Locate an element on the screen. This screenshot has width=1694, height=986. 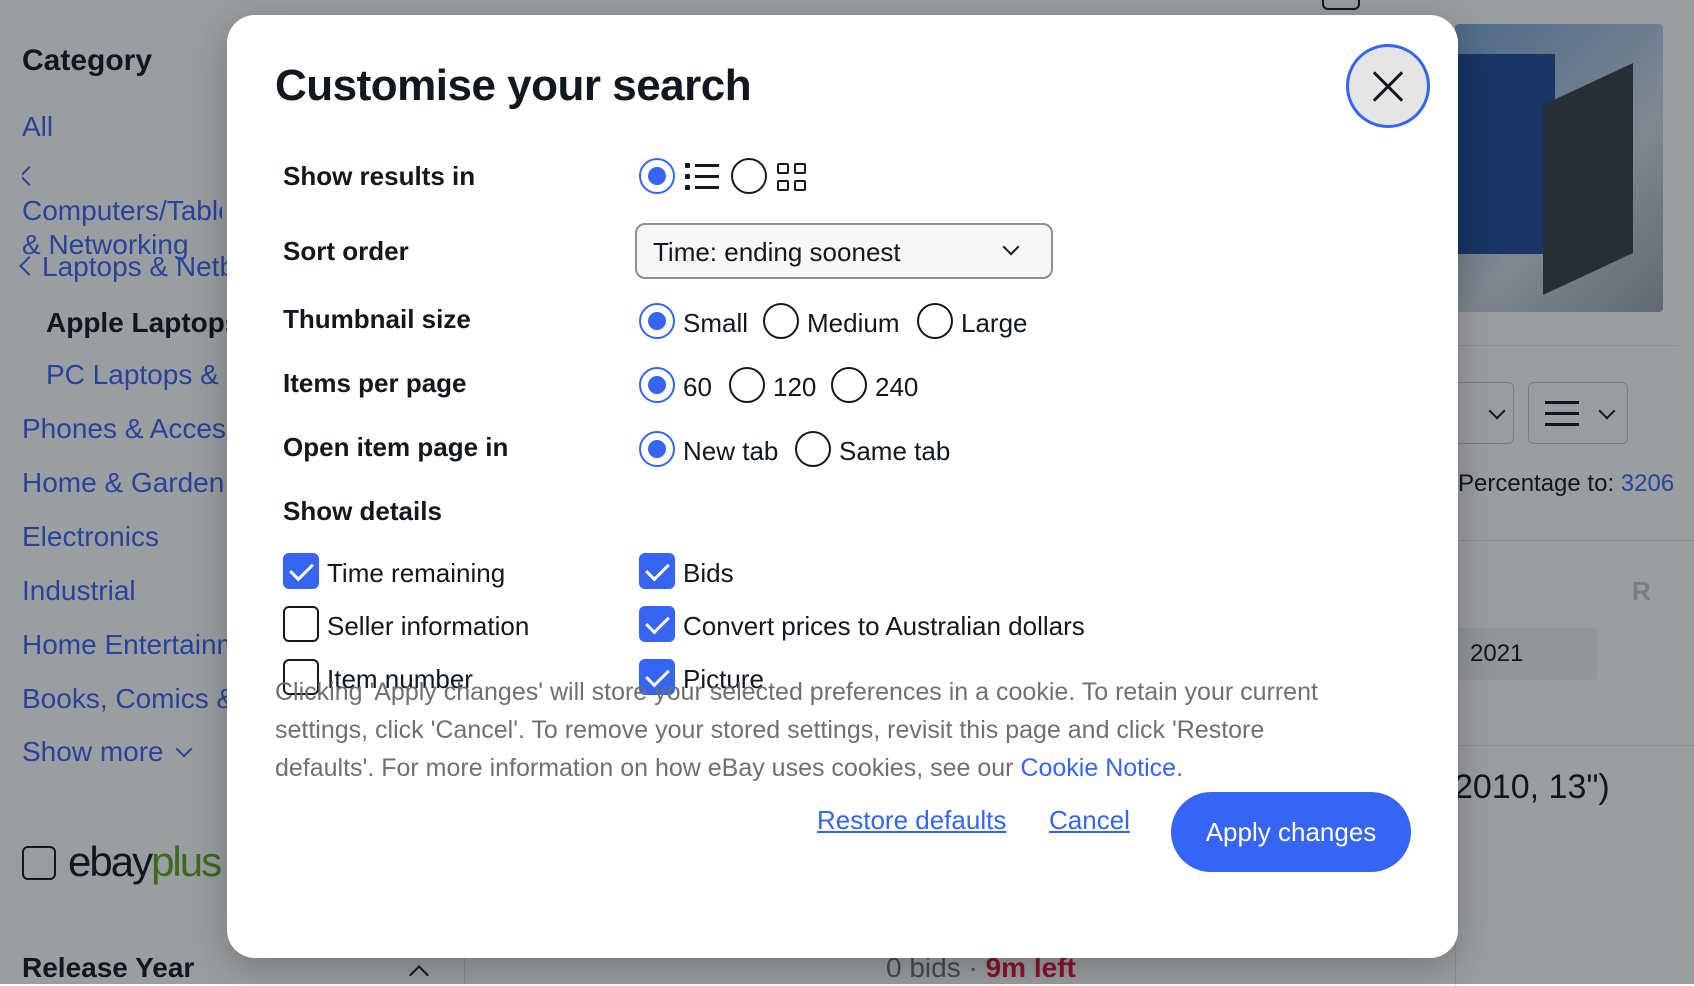
items-120-label: 120 is located at coordinates (794, 387).